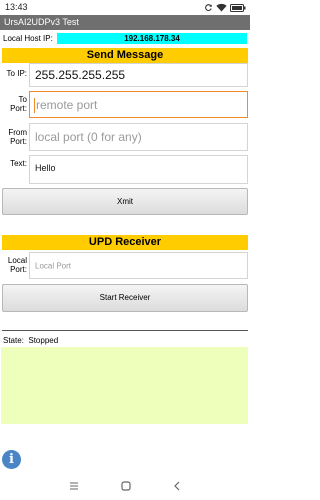 Image resolution: width=320 pixels, height=500 pixels. I want to click on local-port-label-line2: Port:, so click(18, 269).